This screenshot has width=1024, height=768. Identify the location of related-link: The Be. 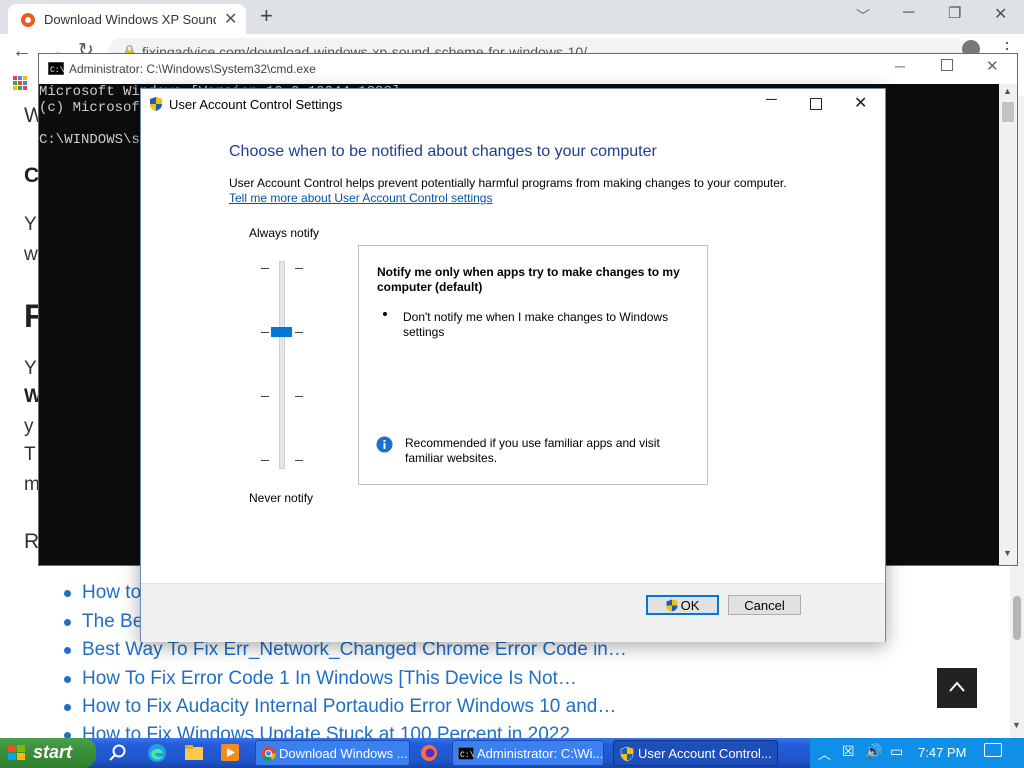
(112, 622).